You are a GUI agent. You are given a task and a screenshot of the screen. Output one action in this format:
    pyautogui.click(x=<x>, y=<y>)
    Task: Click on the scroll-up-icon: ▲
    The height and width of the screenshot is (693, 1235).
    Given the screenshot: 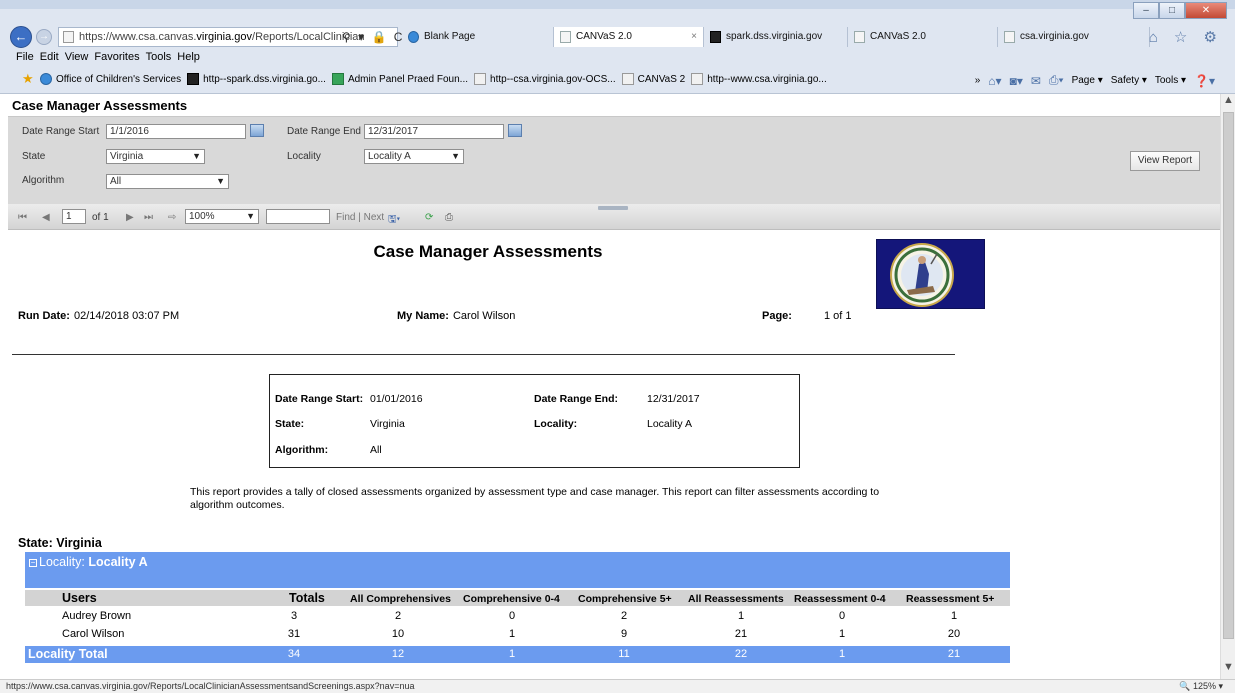 What is the action you would take?
    pyautogui.click(x=1228, y=102)
    